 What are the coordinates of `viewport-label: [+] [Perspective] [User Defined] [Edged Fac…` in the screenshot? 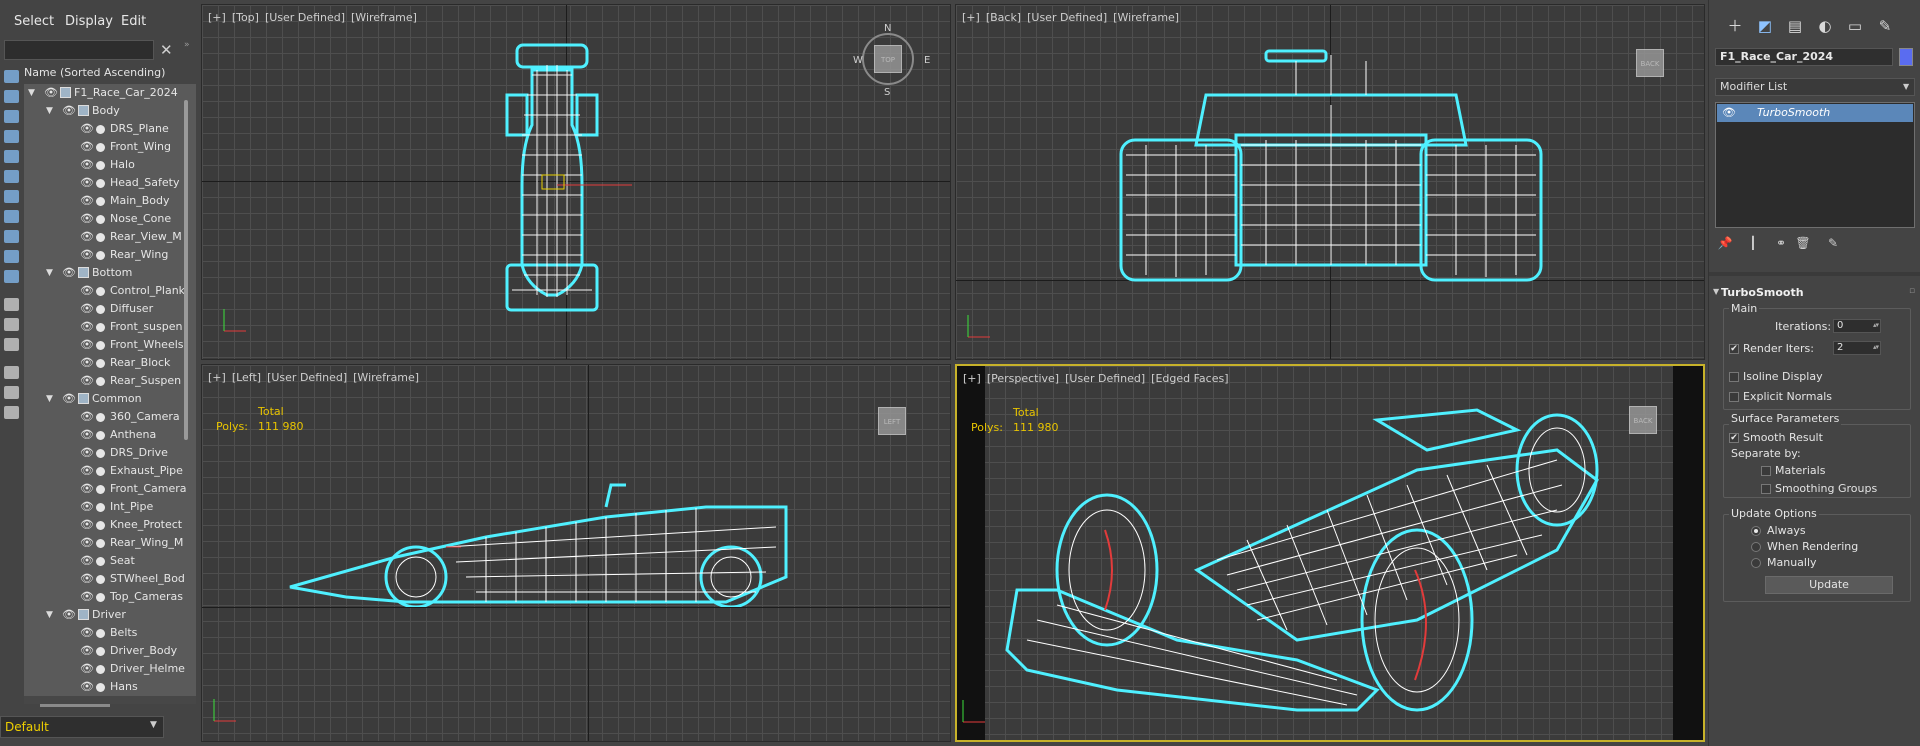 It's located at (1099, 378).